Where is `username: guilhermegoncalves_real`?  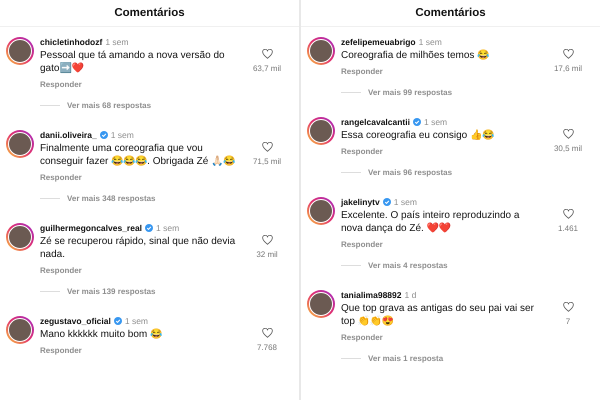 username: guilhermegoncalves_real is located at coordinates (91, 228).